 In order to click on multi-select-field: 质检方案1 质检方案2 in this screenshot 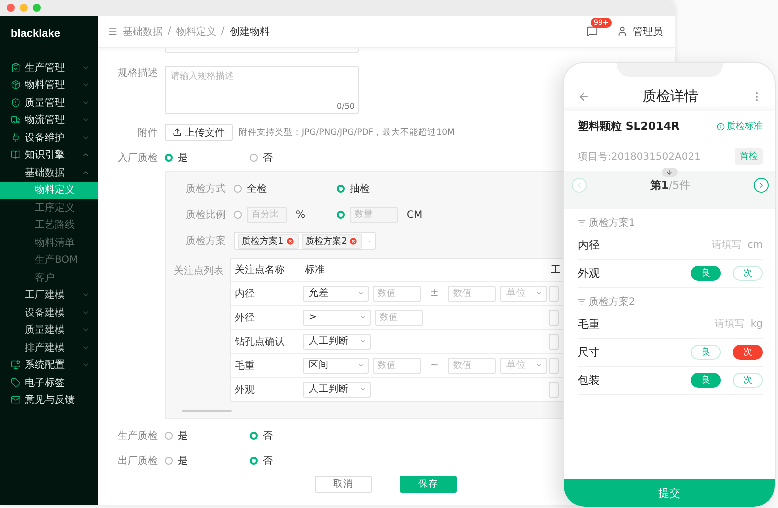, I will do `click(305, 241)`.